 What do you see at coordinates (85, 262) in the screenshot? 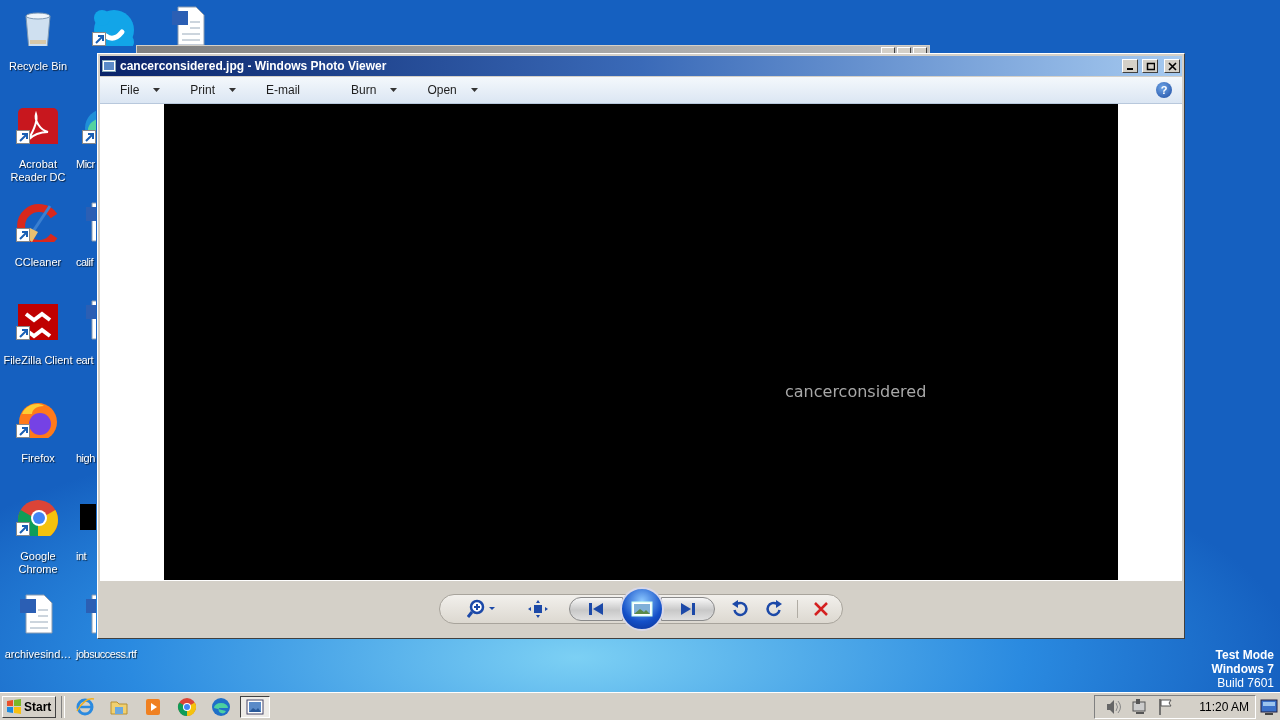
I see `icon-label: calif` at bounding box center [85, 262].